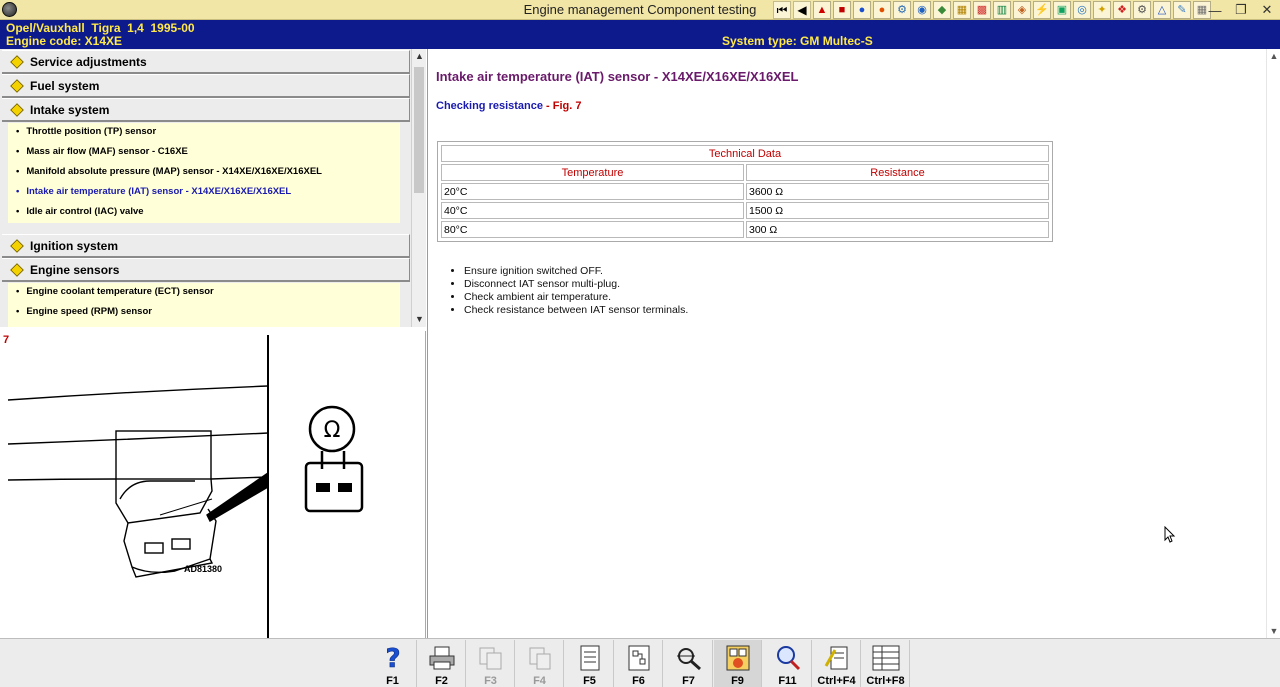 The width and height of the screenshot is (1280, 687). What do you see at coordinates (1082, 10) in the screenshot?
I see `brakes-icon: ◎` at bounding box center [1082, 10].